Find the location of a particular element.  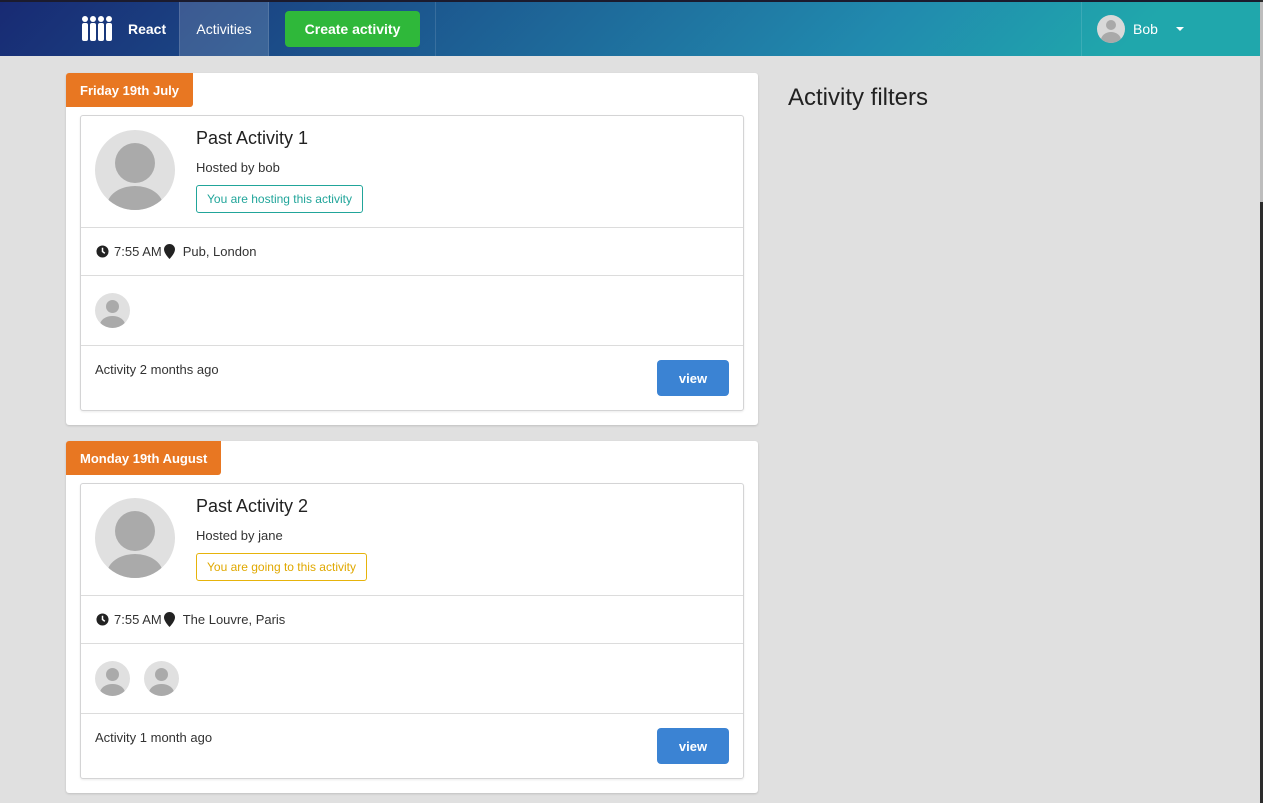

activity-meta: 7:55 AM Pub, London is located at coordinates (412, 252).